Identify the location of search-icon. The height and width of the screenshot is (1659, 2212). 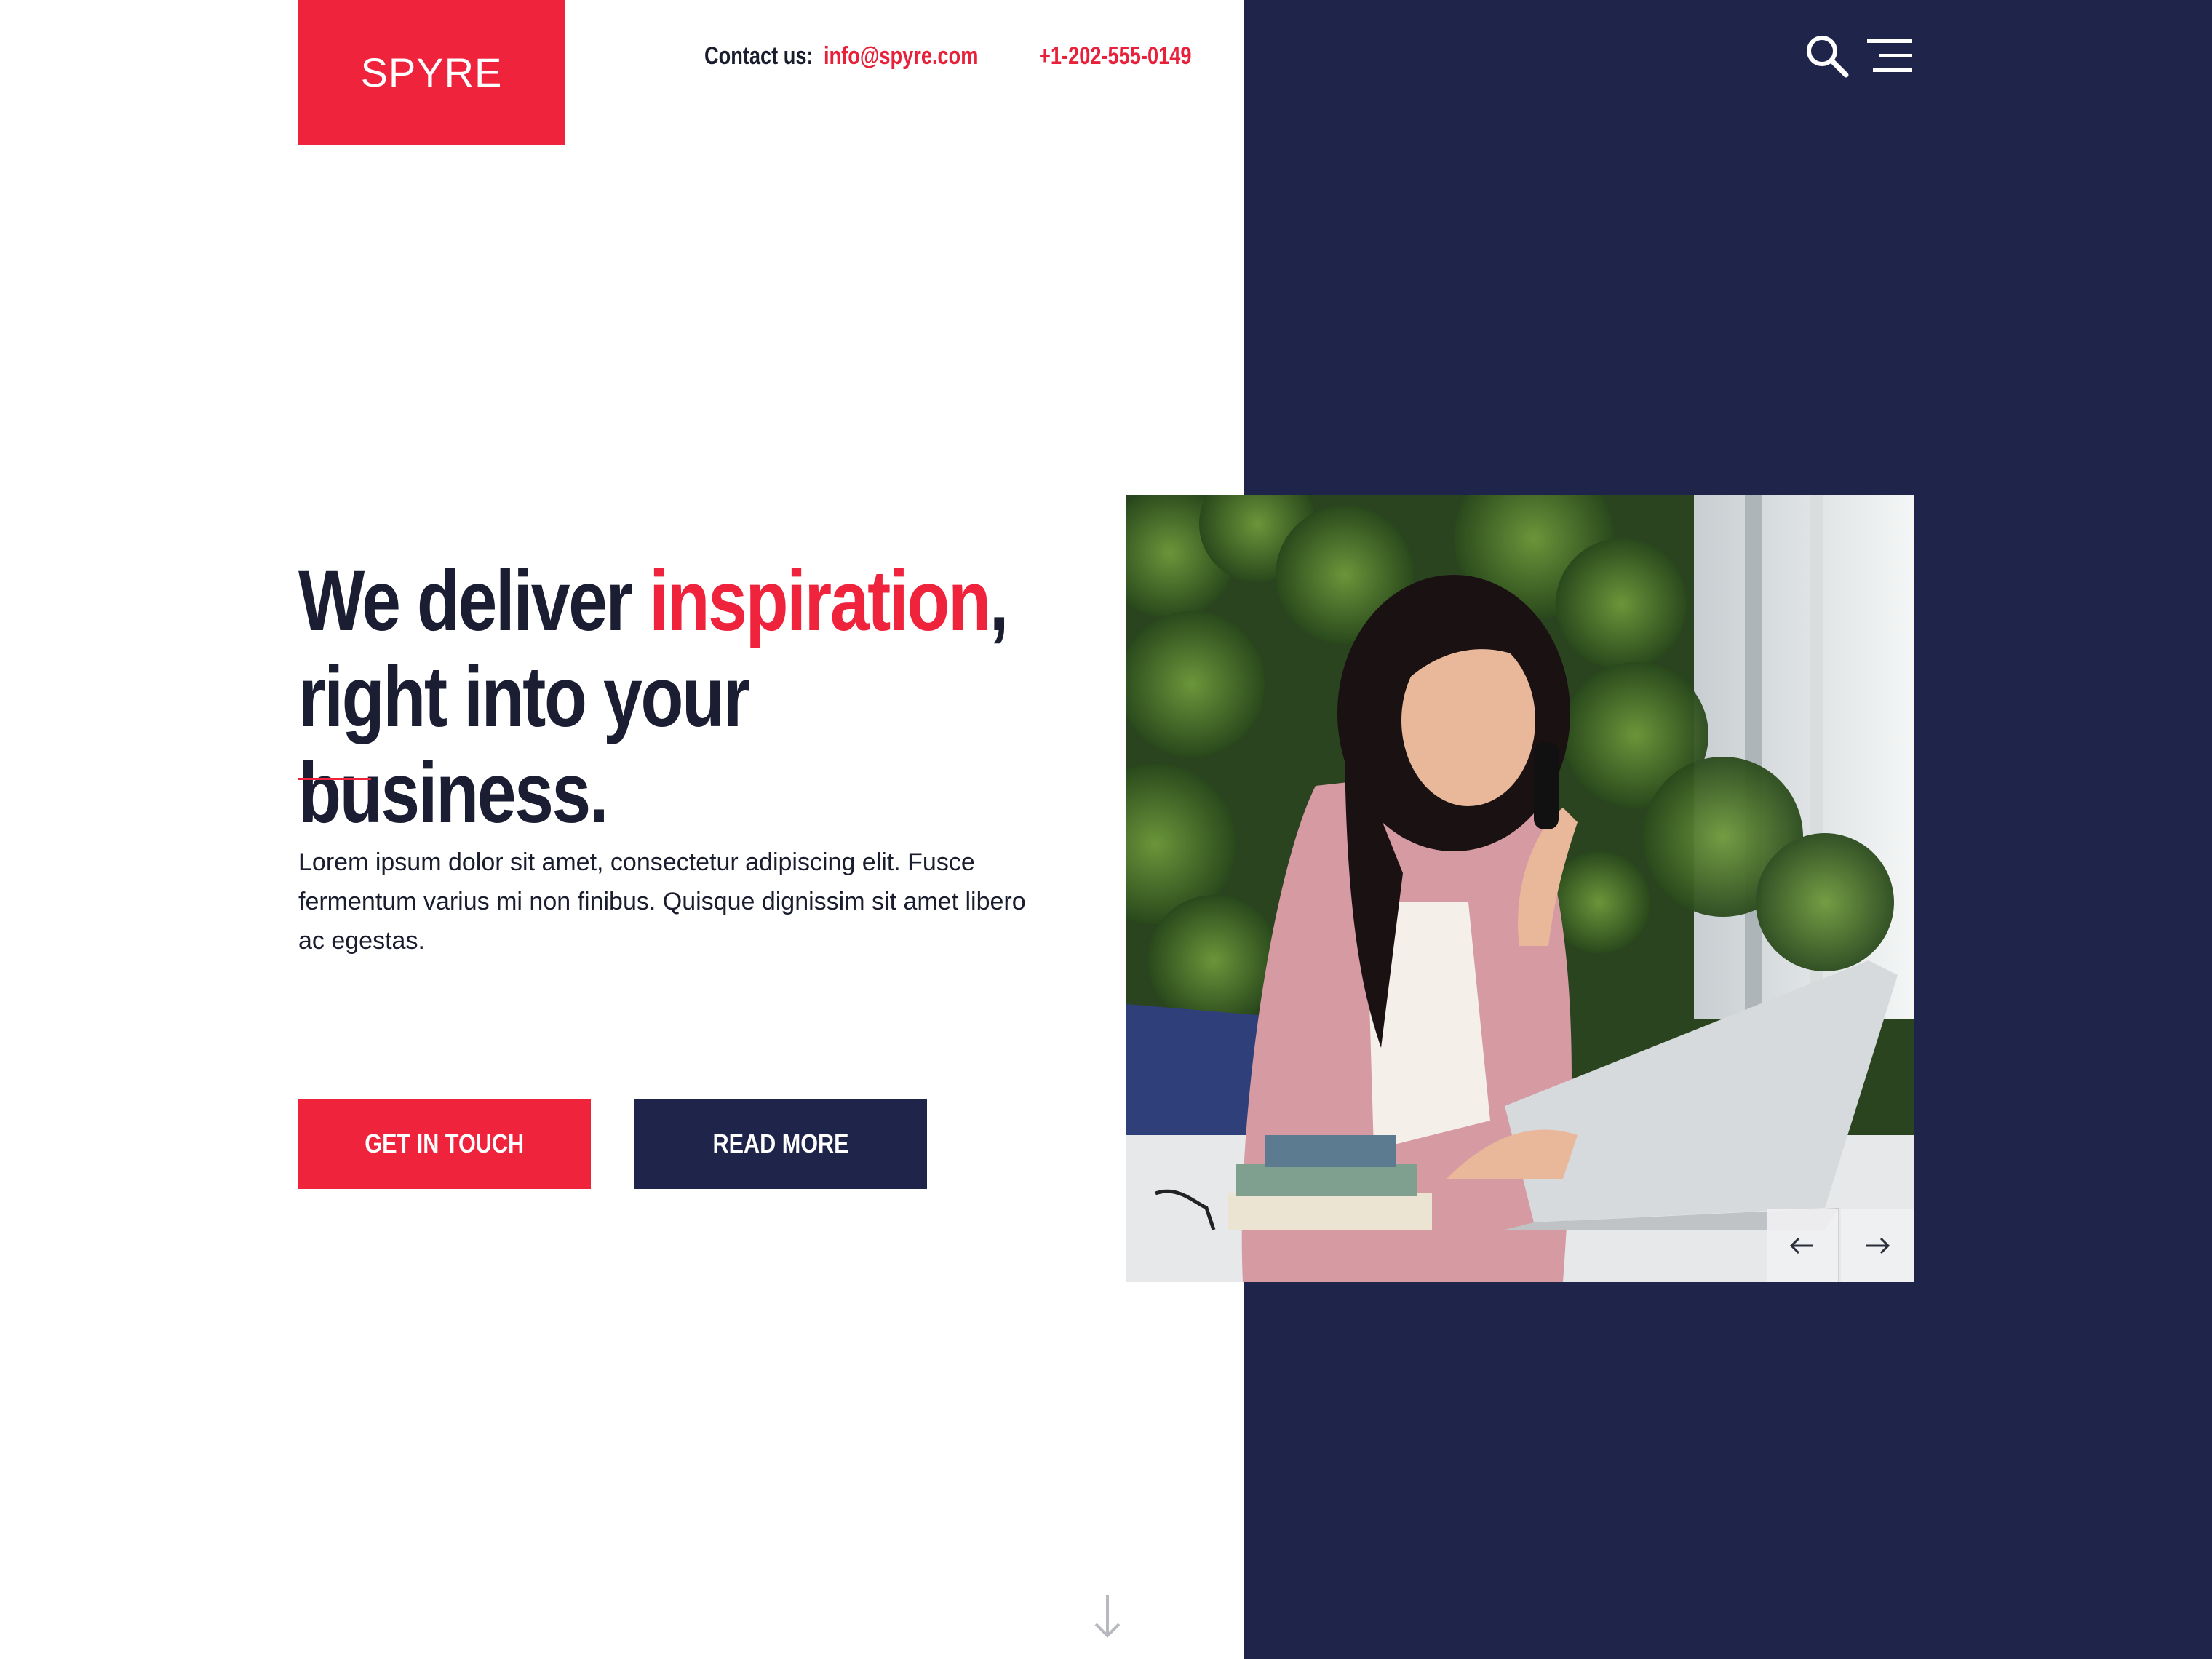
(1827, 56).